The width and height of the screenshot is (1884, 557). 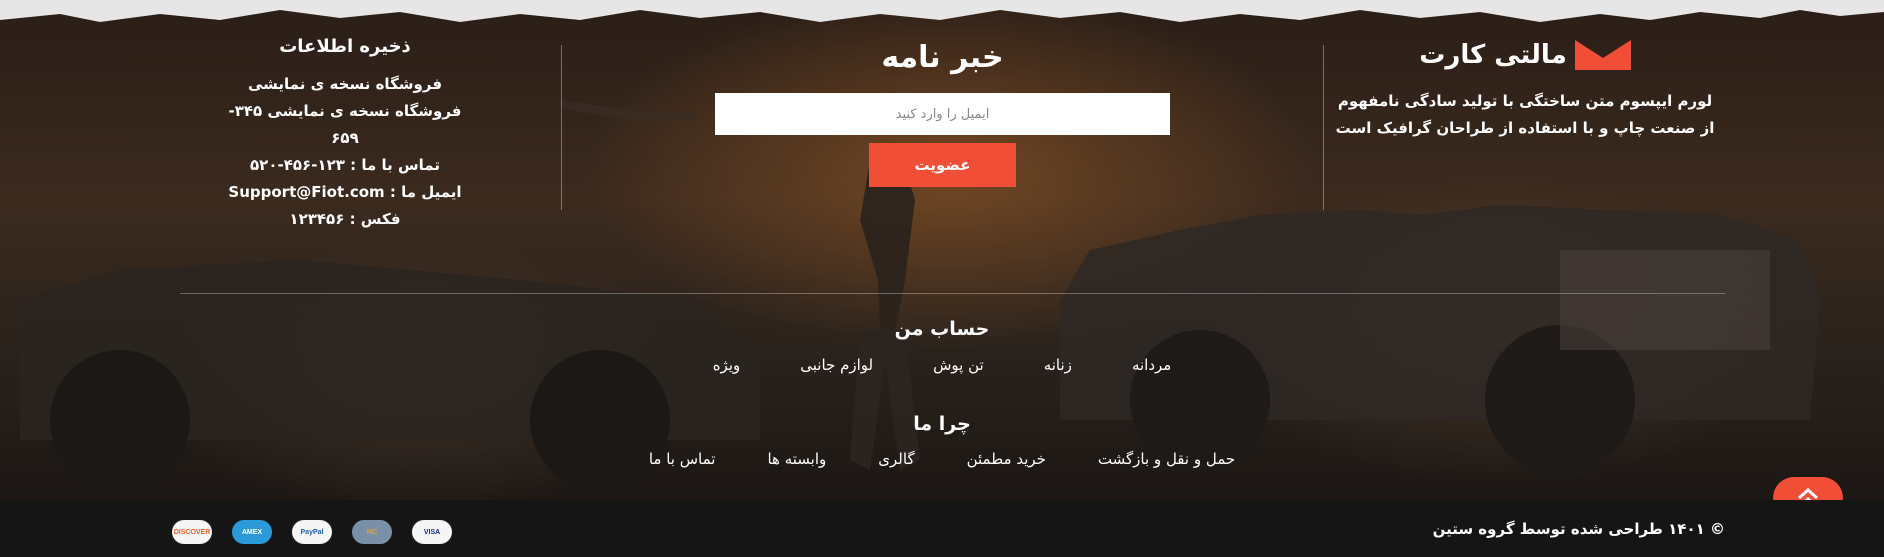 What do you see at coordinates (192, 532) in the screenshot?
I see `discover-icon: DISCOVER` at bounding box center [192, 532].